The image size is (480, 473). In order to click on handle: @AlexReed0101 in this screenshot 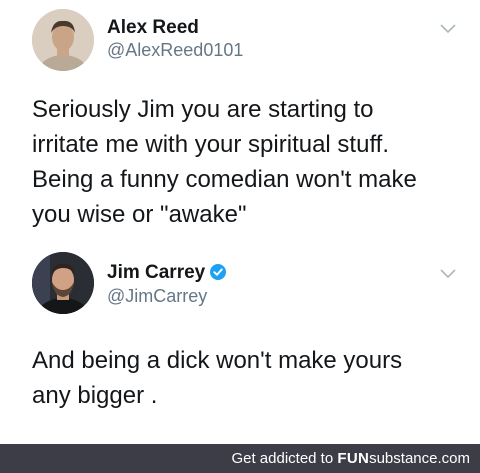, I will do `click(175, 50)`.